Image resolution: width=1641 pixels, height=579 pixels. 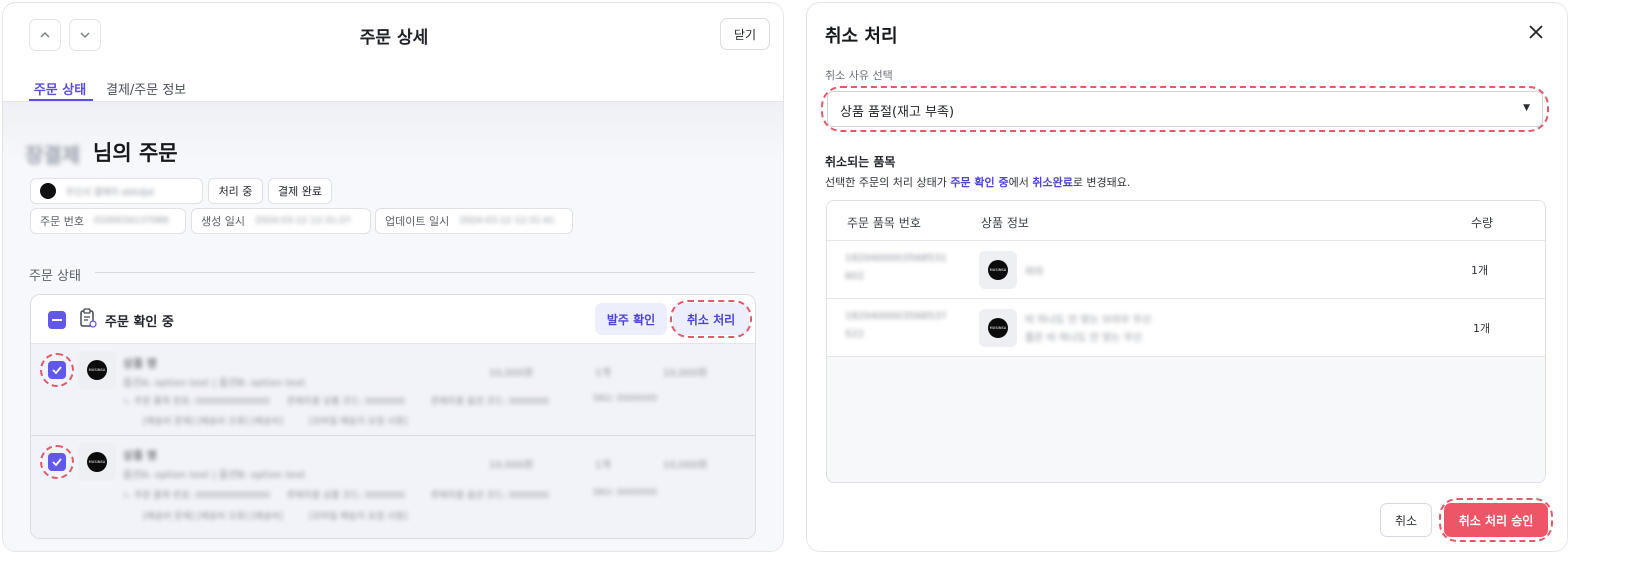 What do you see at coordinates (860, 162) in the screenshot?
I see `items-section-title: 취소되는 품목` at bounding box center [860, 162].